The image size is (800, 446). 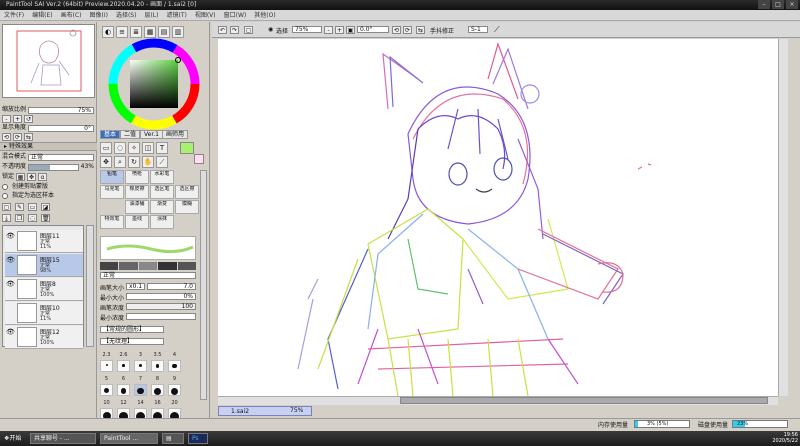 What do you see at coordinates (6, 218) in the screenshot?
I see `merge-down-icon: ⤓` at bounding box center [6, 218].